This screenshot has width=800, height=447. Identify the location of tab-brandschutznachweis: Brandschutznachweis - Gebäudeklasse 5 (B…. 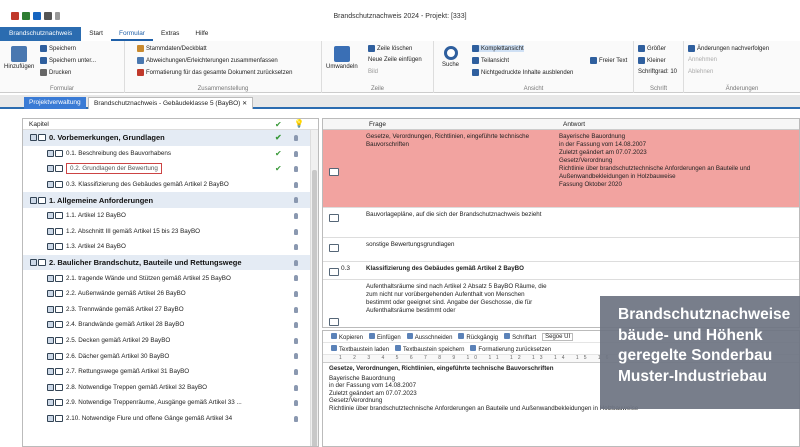
(171, 103).